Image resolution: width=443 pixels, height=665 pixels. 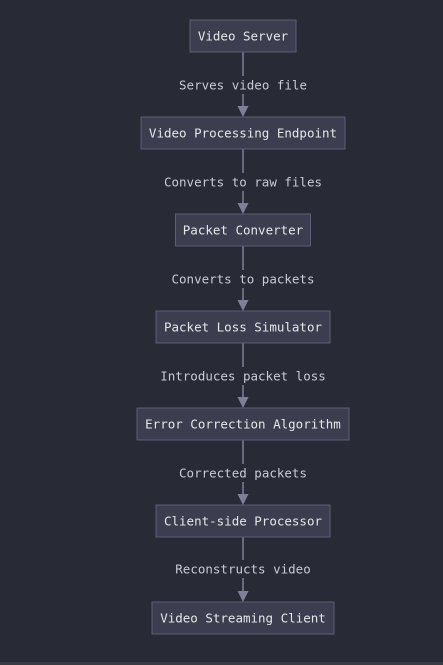 I want to click on node-label: Video Processing Endpoint, so click(x=243, y=133).